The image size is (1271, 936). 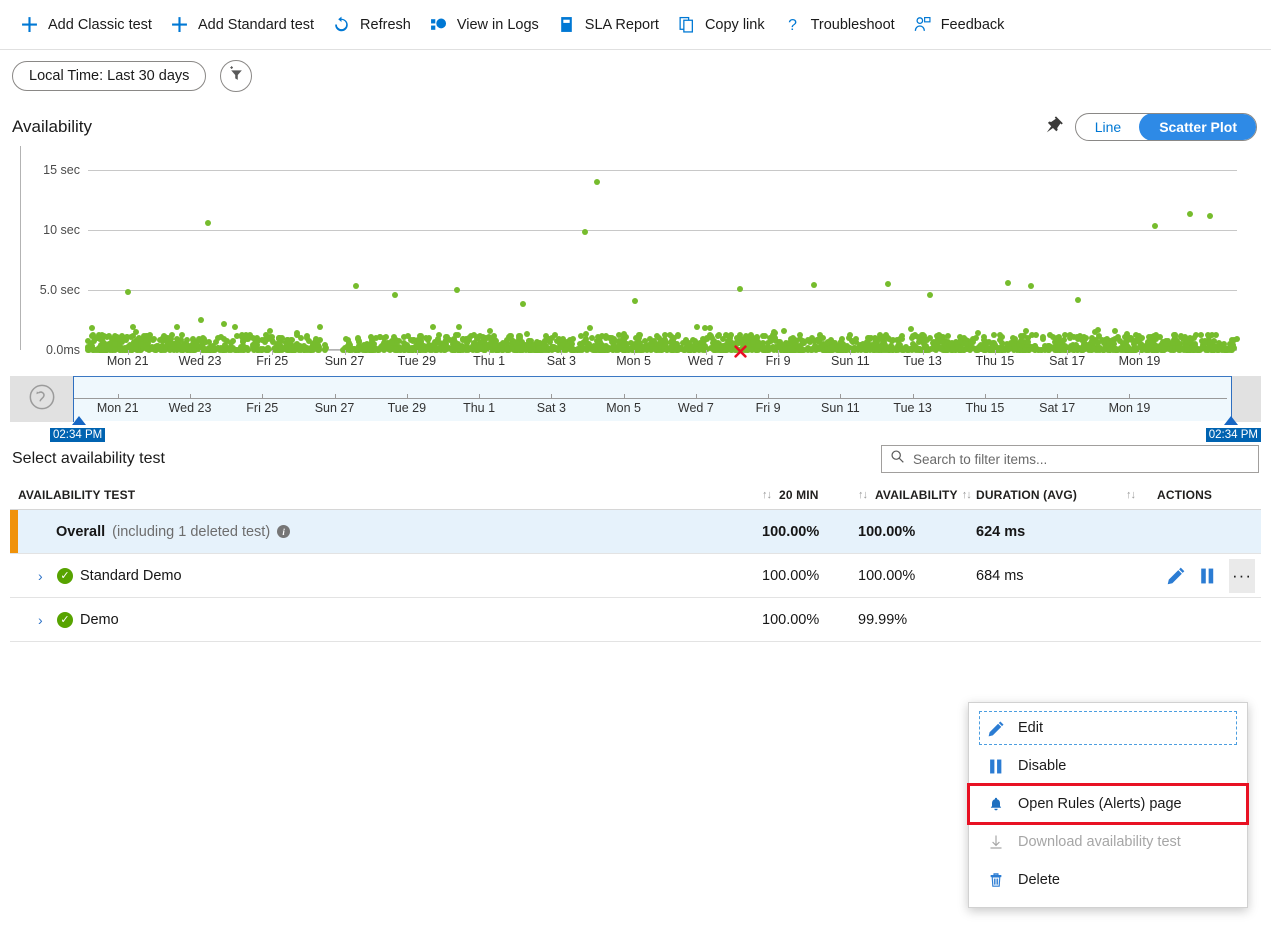 What do you see at coordinates (551, 408) in the screenshot?
I see `time-selector-tick-label: Sat 3` at bounding box center [551, 408].